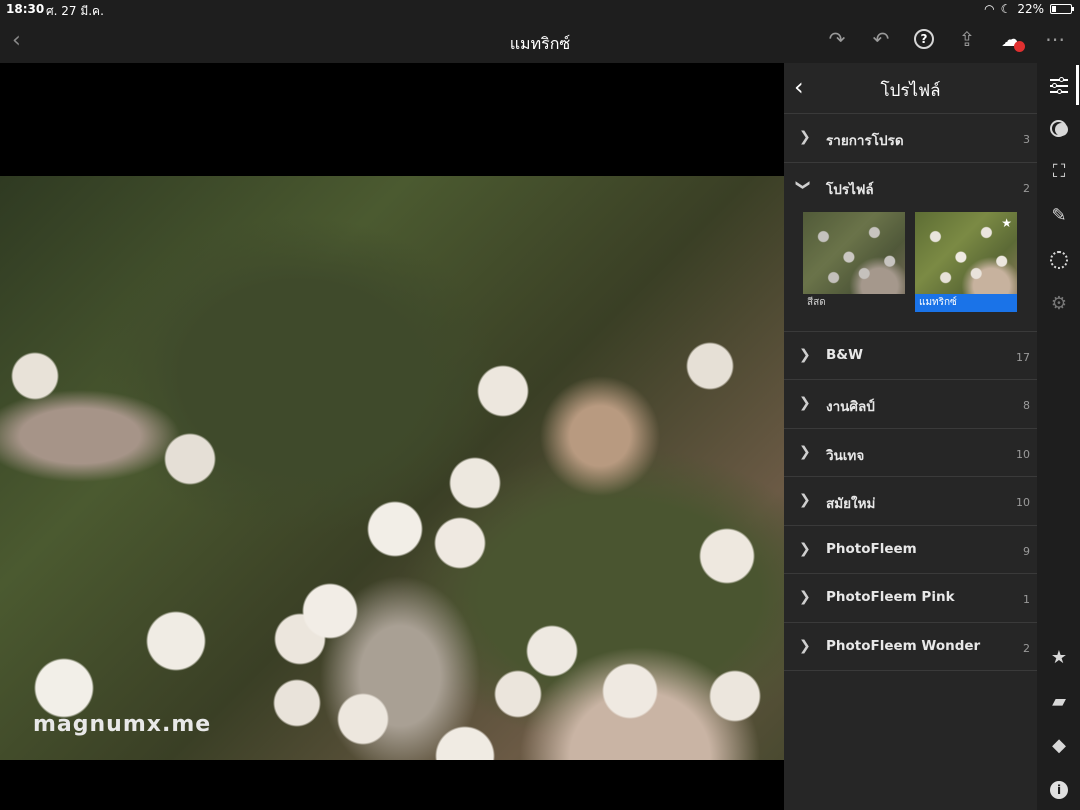 The height and width of the screenshot is (810, 1080). What do you see at coordinates (1059, 702) in the screenshot?
I see `comment-icon: ▰` at bounding box center [1059, 702].